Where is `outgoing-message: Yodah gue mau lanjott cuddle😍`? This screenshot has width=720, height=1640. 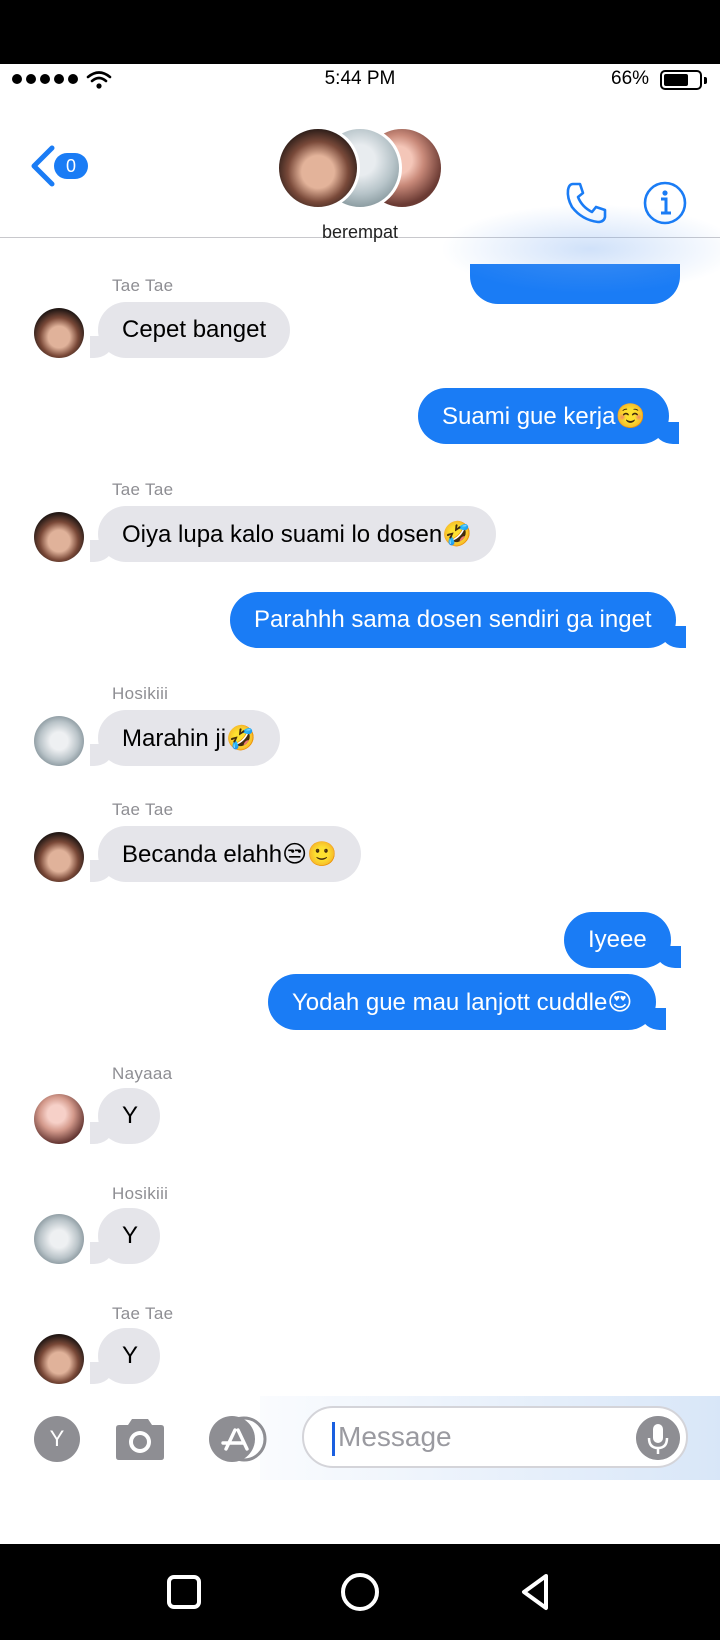 outgoing-message: Yodah gue mau lanjott cuddle😍 is located at coordinates (467, 1002).